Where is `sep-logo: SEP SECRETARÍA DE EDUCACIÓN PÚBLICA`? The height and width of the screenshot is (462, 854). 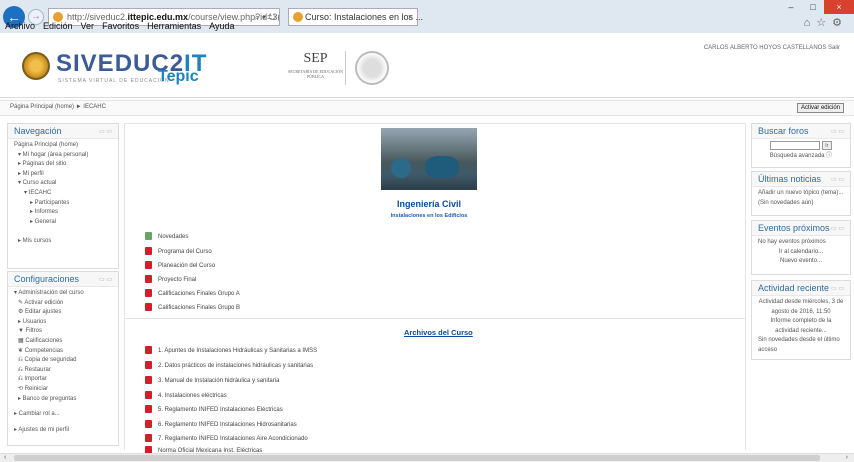 sep-logo: SEP SECRETARÍA DE EDUCACIÓN PÚBLICA is located at coordinates (316, 68).